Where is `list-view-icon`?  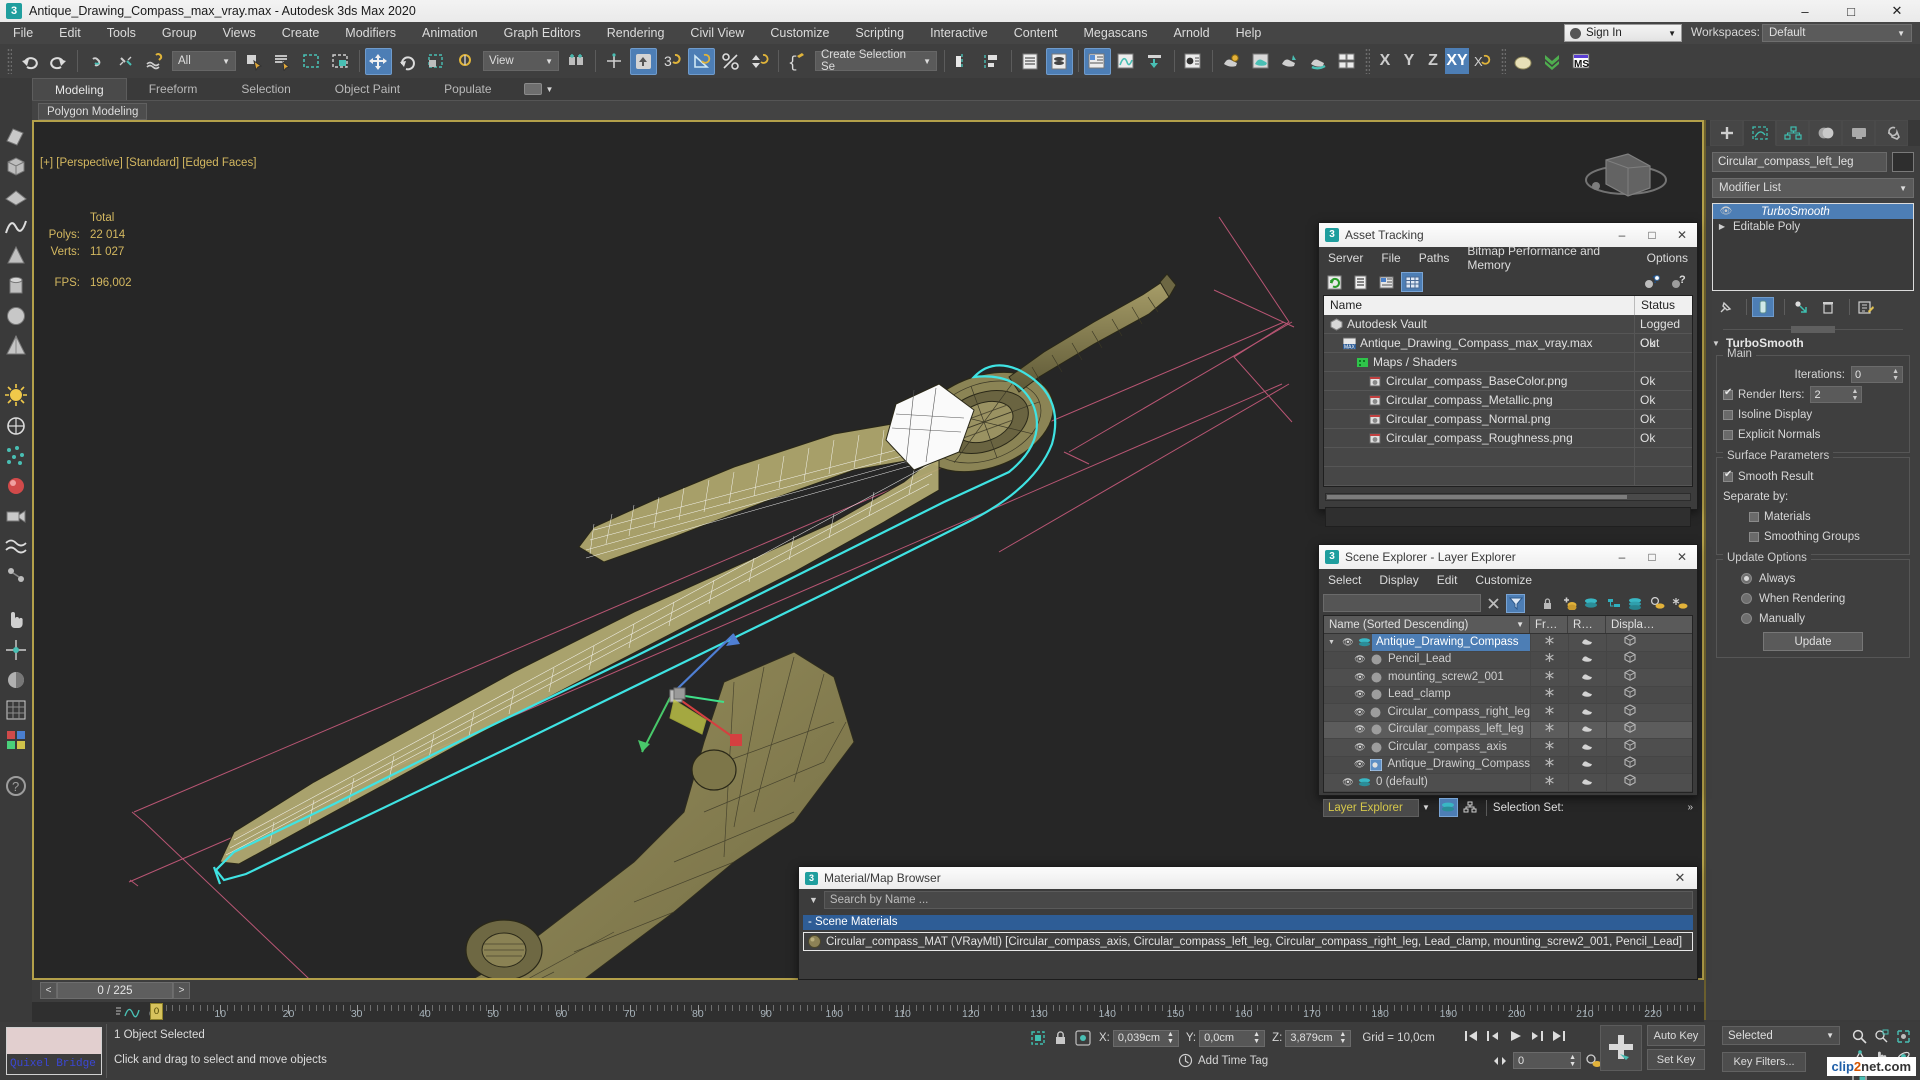
list-view-icon is located at coordinates (1360, 282).